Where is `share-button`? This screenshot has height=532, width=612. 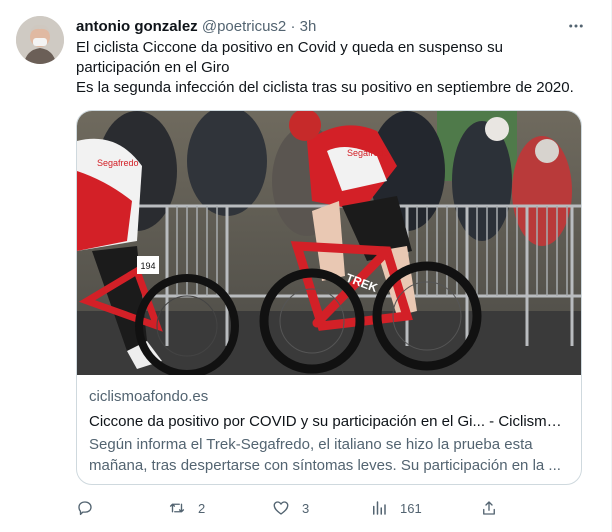 share-button is located at coordinates (489, 508).